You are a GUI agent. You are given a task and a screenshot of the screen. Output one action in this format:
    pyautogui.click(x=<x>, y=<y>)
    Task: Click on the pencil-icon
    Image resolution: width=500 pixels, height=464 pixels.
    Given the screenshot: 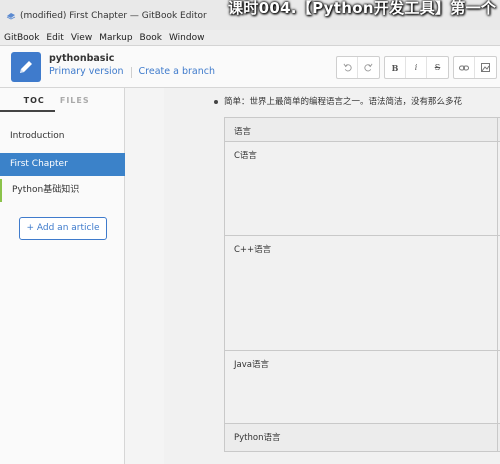 What is the action you would take?
    pyautogui.click(x=26, y=67)
    